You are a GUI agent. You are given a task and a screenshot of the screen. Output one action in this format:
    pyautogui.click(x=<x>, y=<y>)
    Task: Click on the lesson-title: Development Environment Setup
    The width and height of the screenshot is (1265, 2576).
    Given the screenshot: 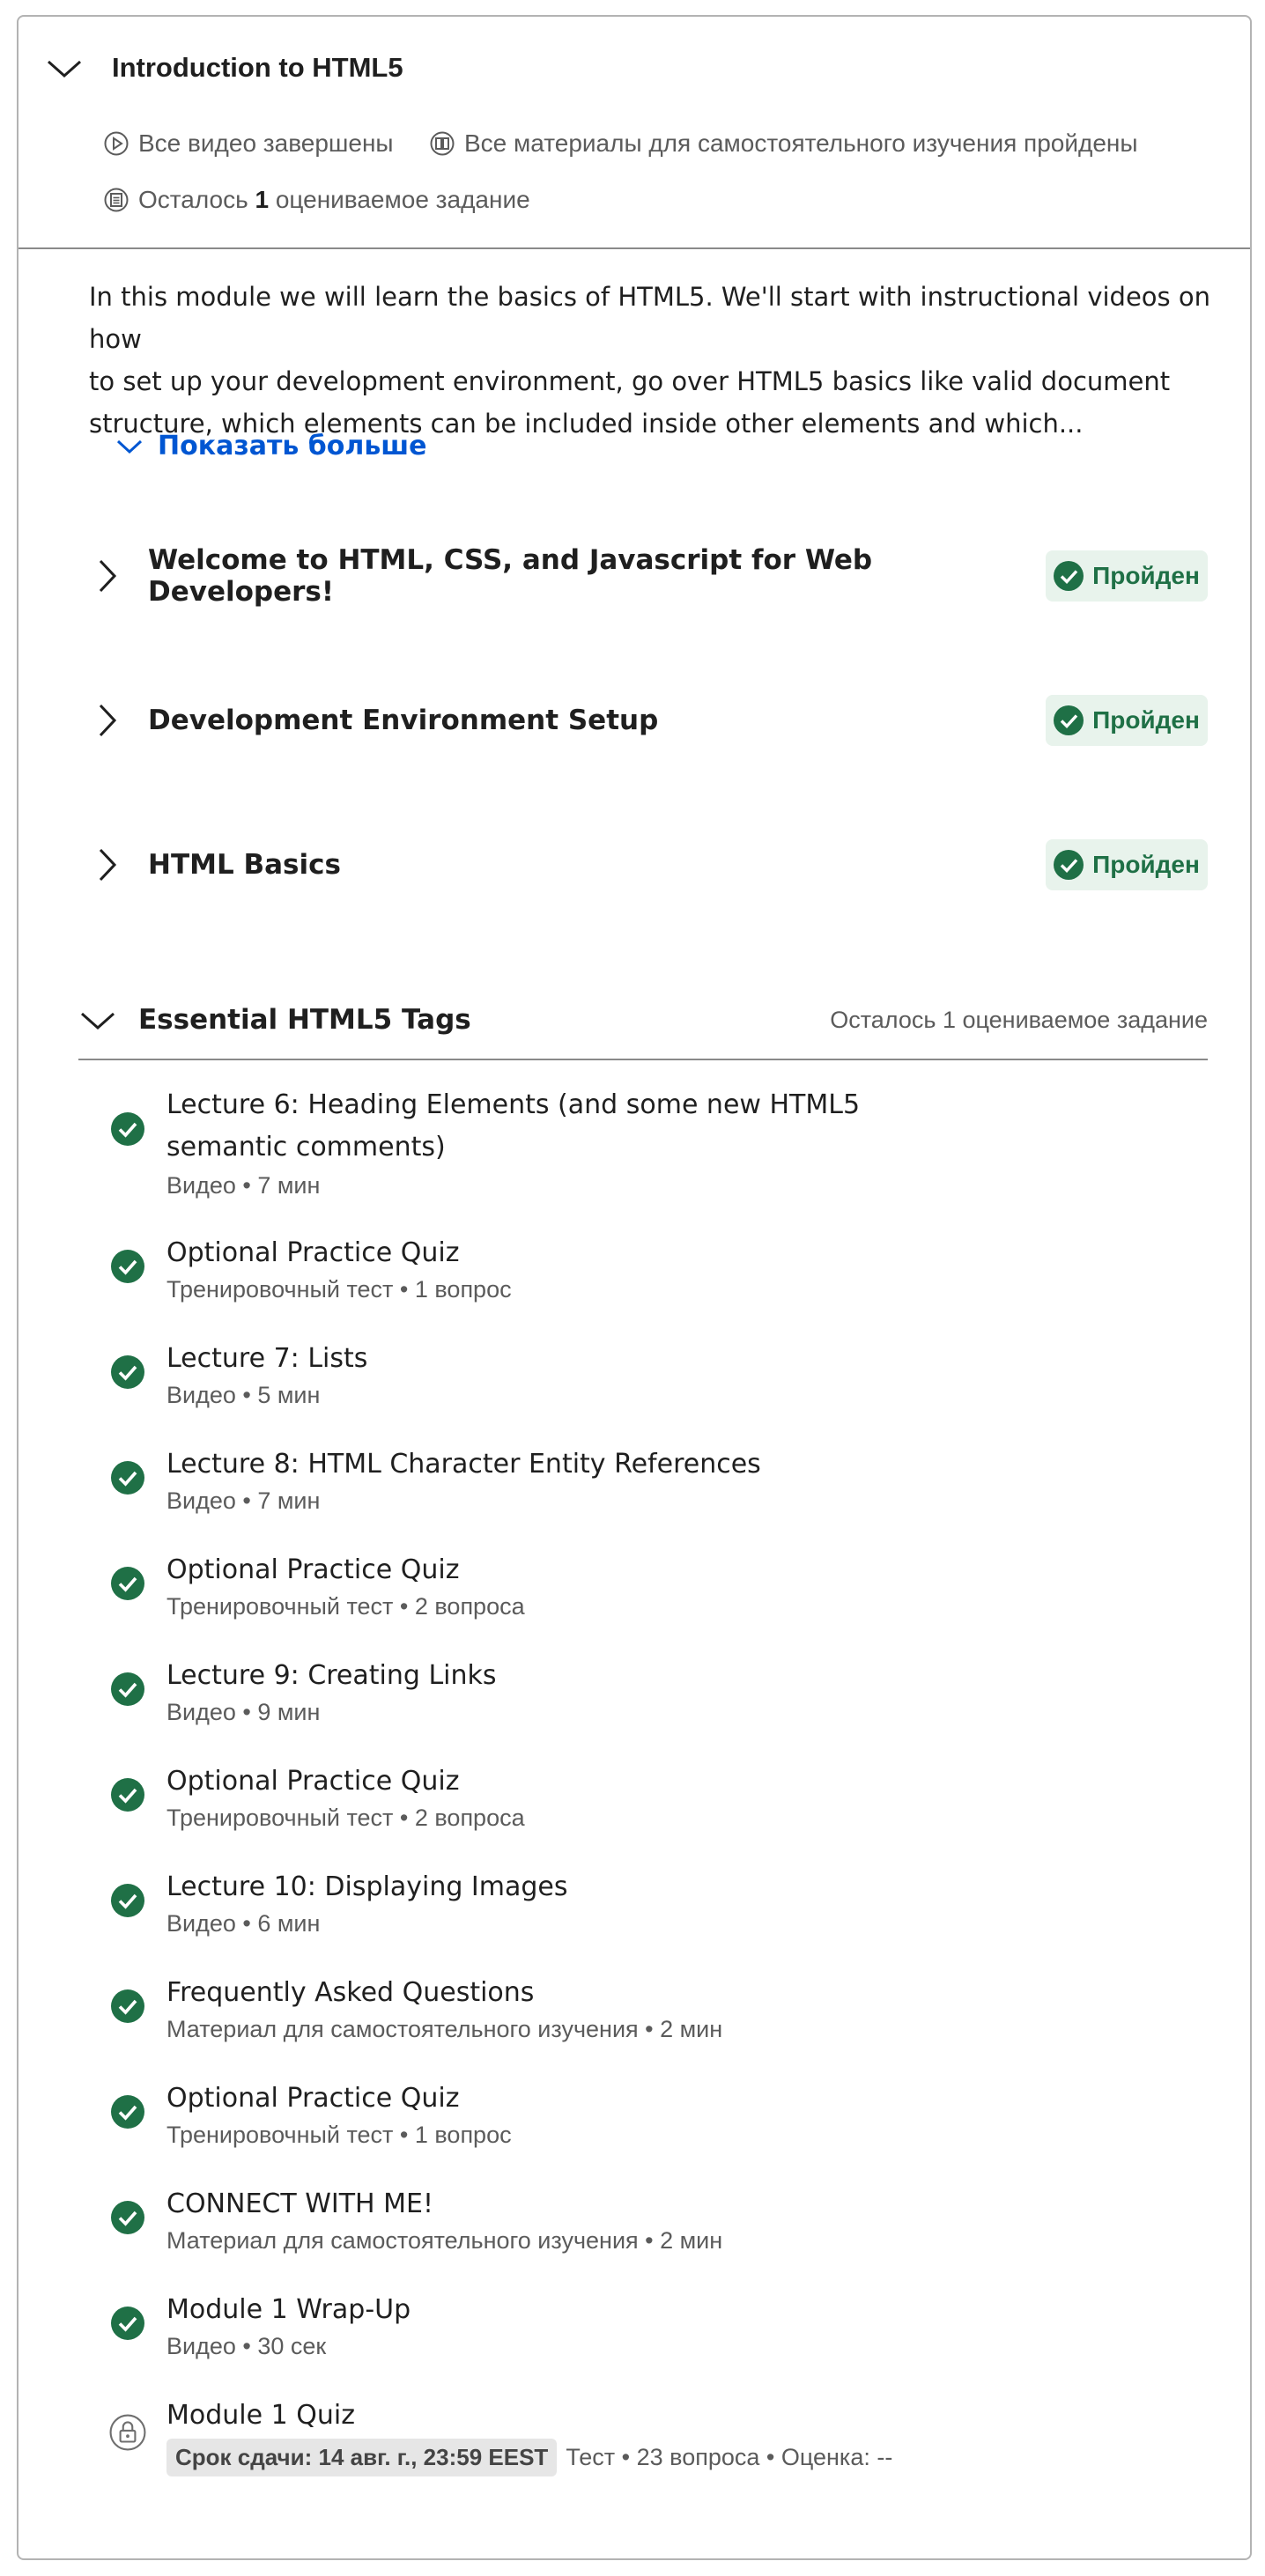 What is the action you would take?
    pyautogui.click(x=404, y=720)
    